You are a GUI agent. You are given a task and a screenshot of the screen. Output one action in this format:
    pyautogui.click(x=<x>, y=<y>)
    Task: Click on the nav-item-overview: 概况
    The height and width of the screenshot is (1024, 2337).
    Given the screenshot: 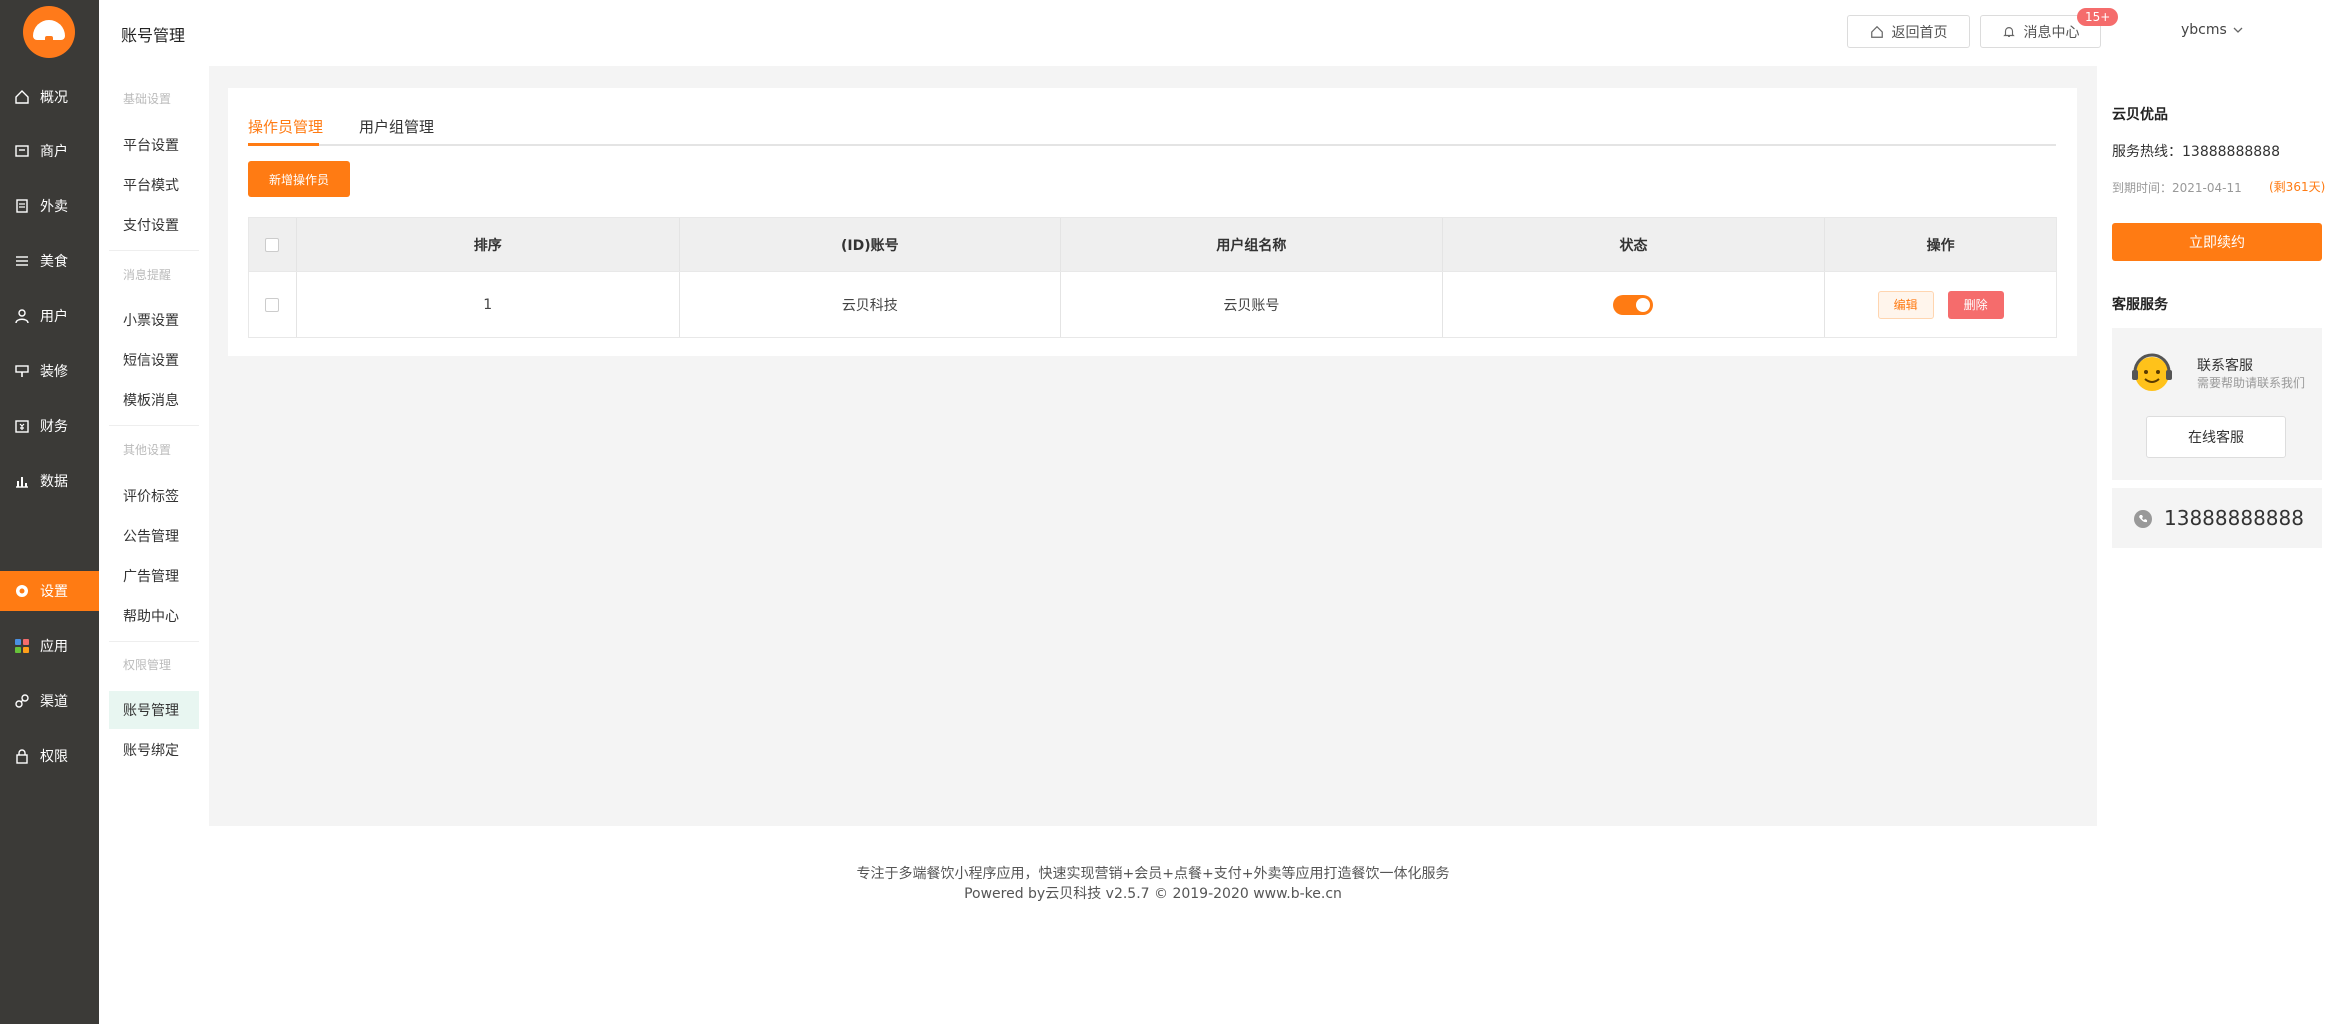 What is the action you would take?
    pyautogui.click(x=49, y=97)
    